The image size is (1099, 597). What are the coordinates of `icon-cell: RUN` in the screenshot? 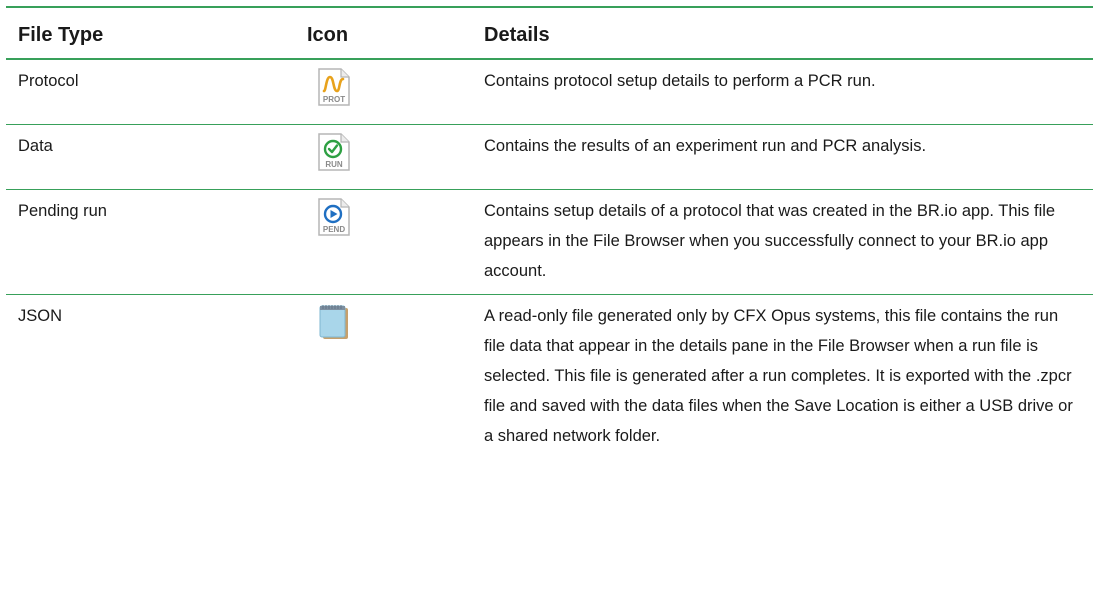 It's located at (383, 157).